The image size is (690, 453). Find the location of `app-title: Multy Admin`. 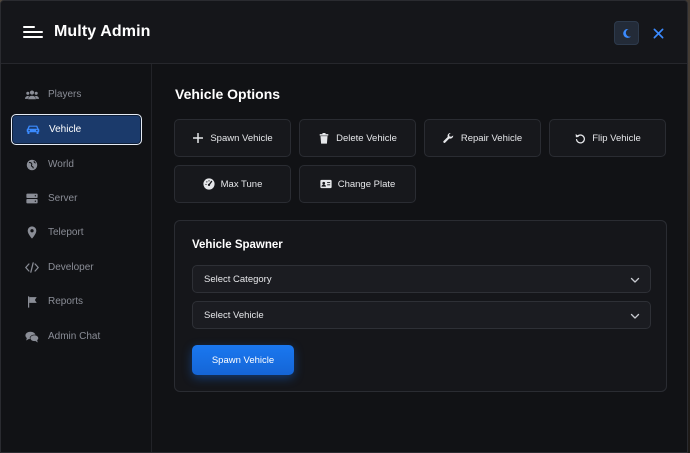

app-title: Multy Admin is located at coordinates (102, 31).